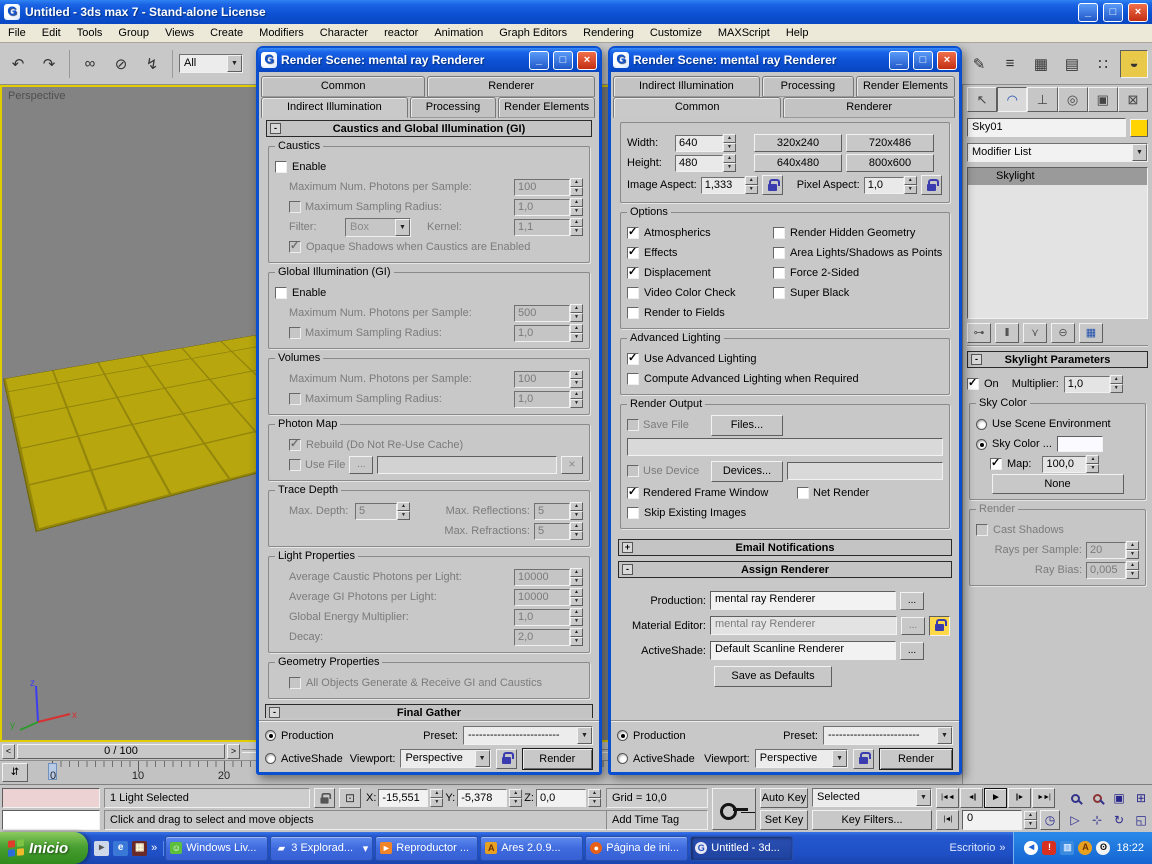 This screenshot has height=864, width=1152. Describe the element at coordinates (179, 33) in the screenshot. I see `menu-views: Views` at that location.